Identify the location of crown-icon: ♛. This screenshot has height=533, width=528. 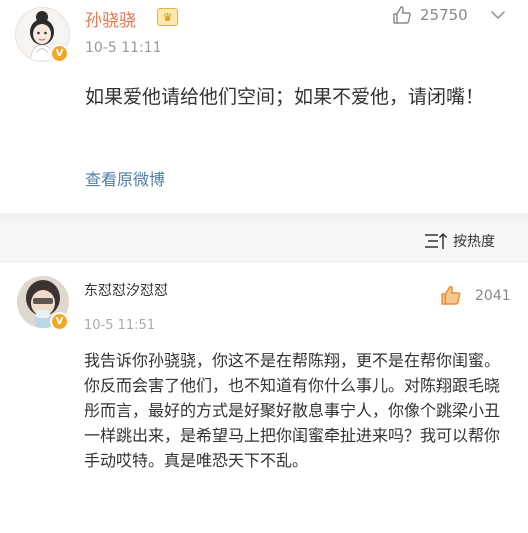
(167, 17).